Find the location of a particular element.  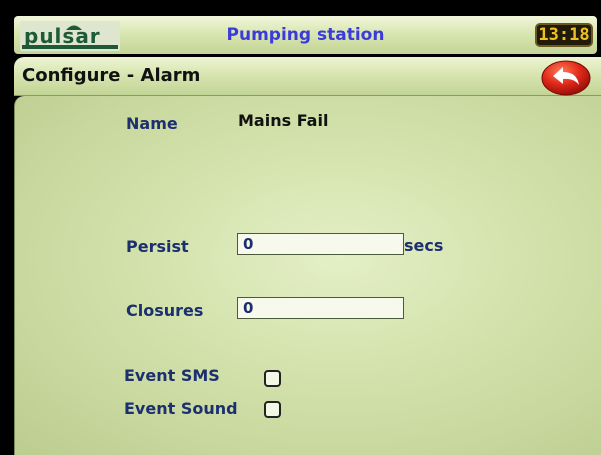

event-sms-label: Event SMS is located at coordinates (172, 375).